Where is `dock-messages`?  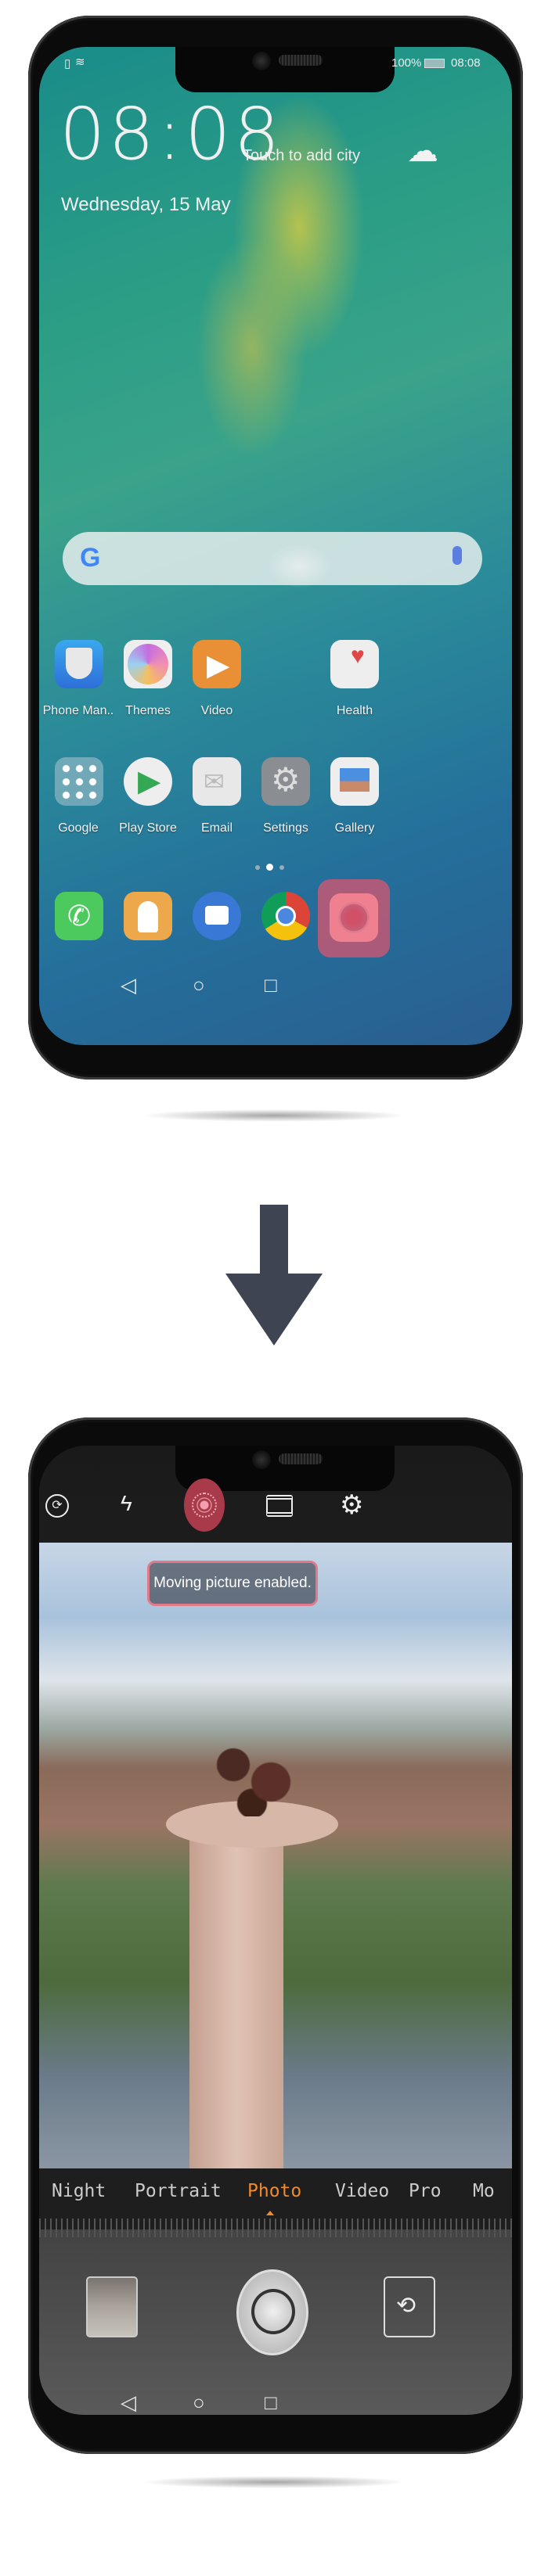
dock-messages is located at coordinates (217, 916).